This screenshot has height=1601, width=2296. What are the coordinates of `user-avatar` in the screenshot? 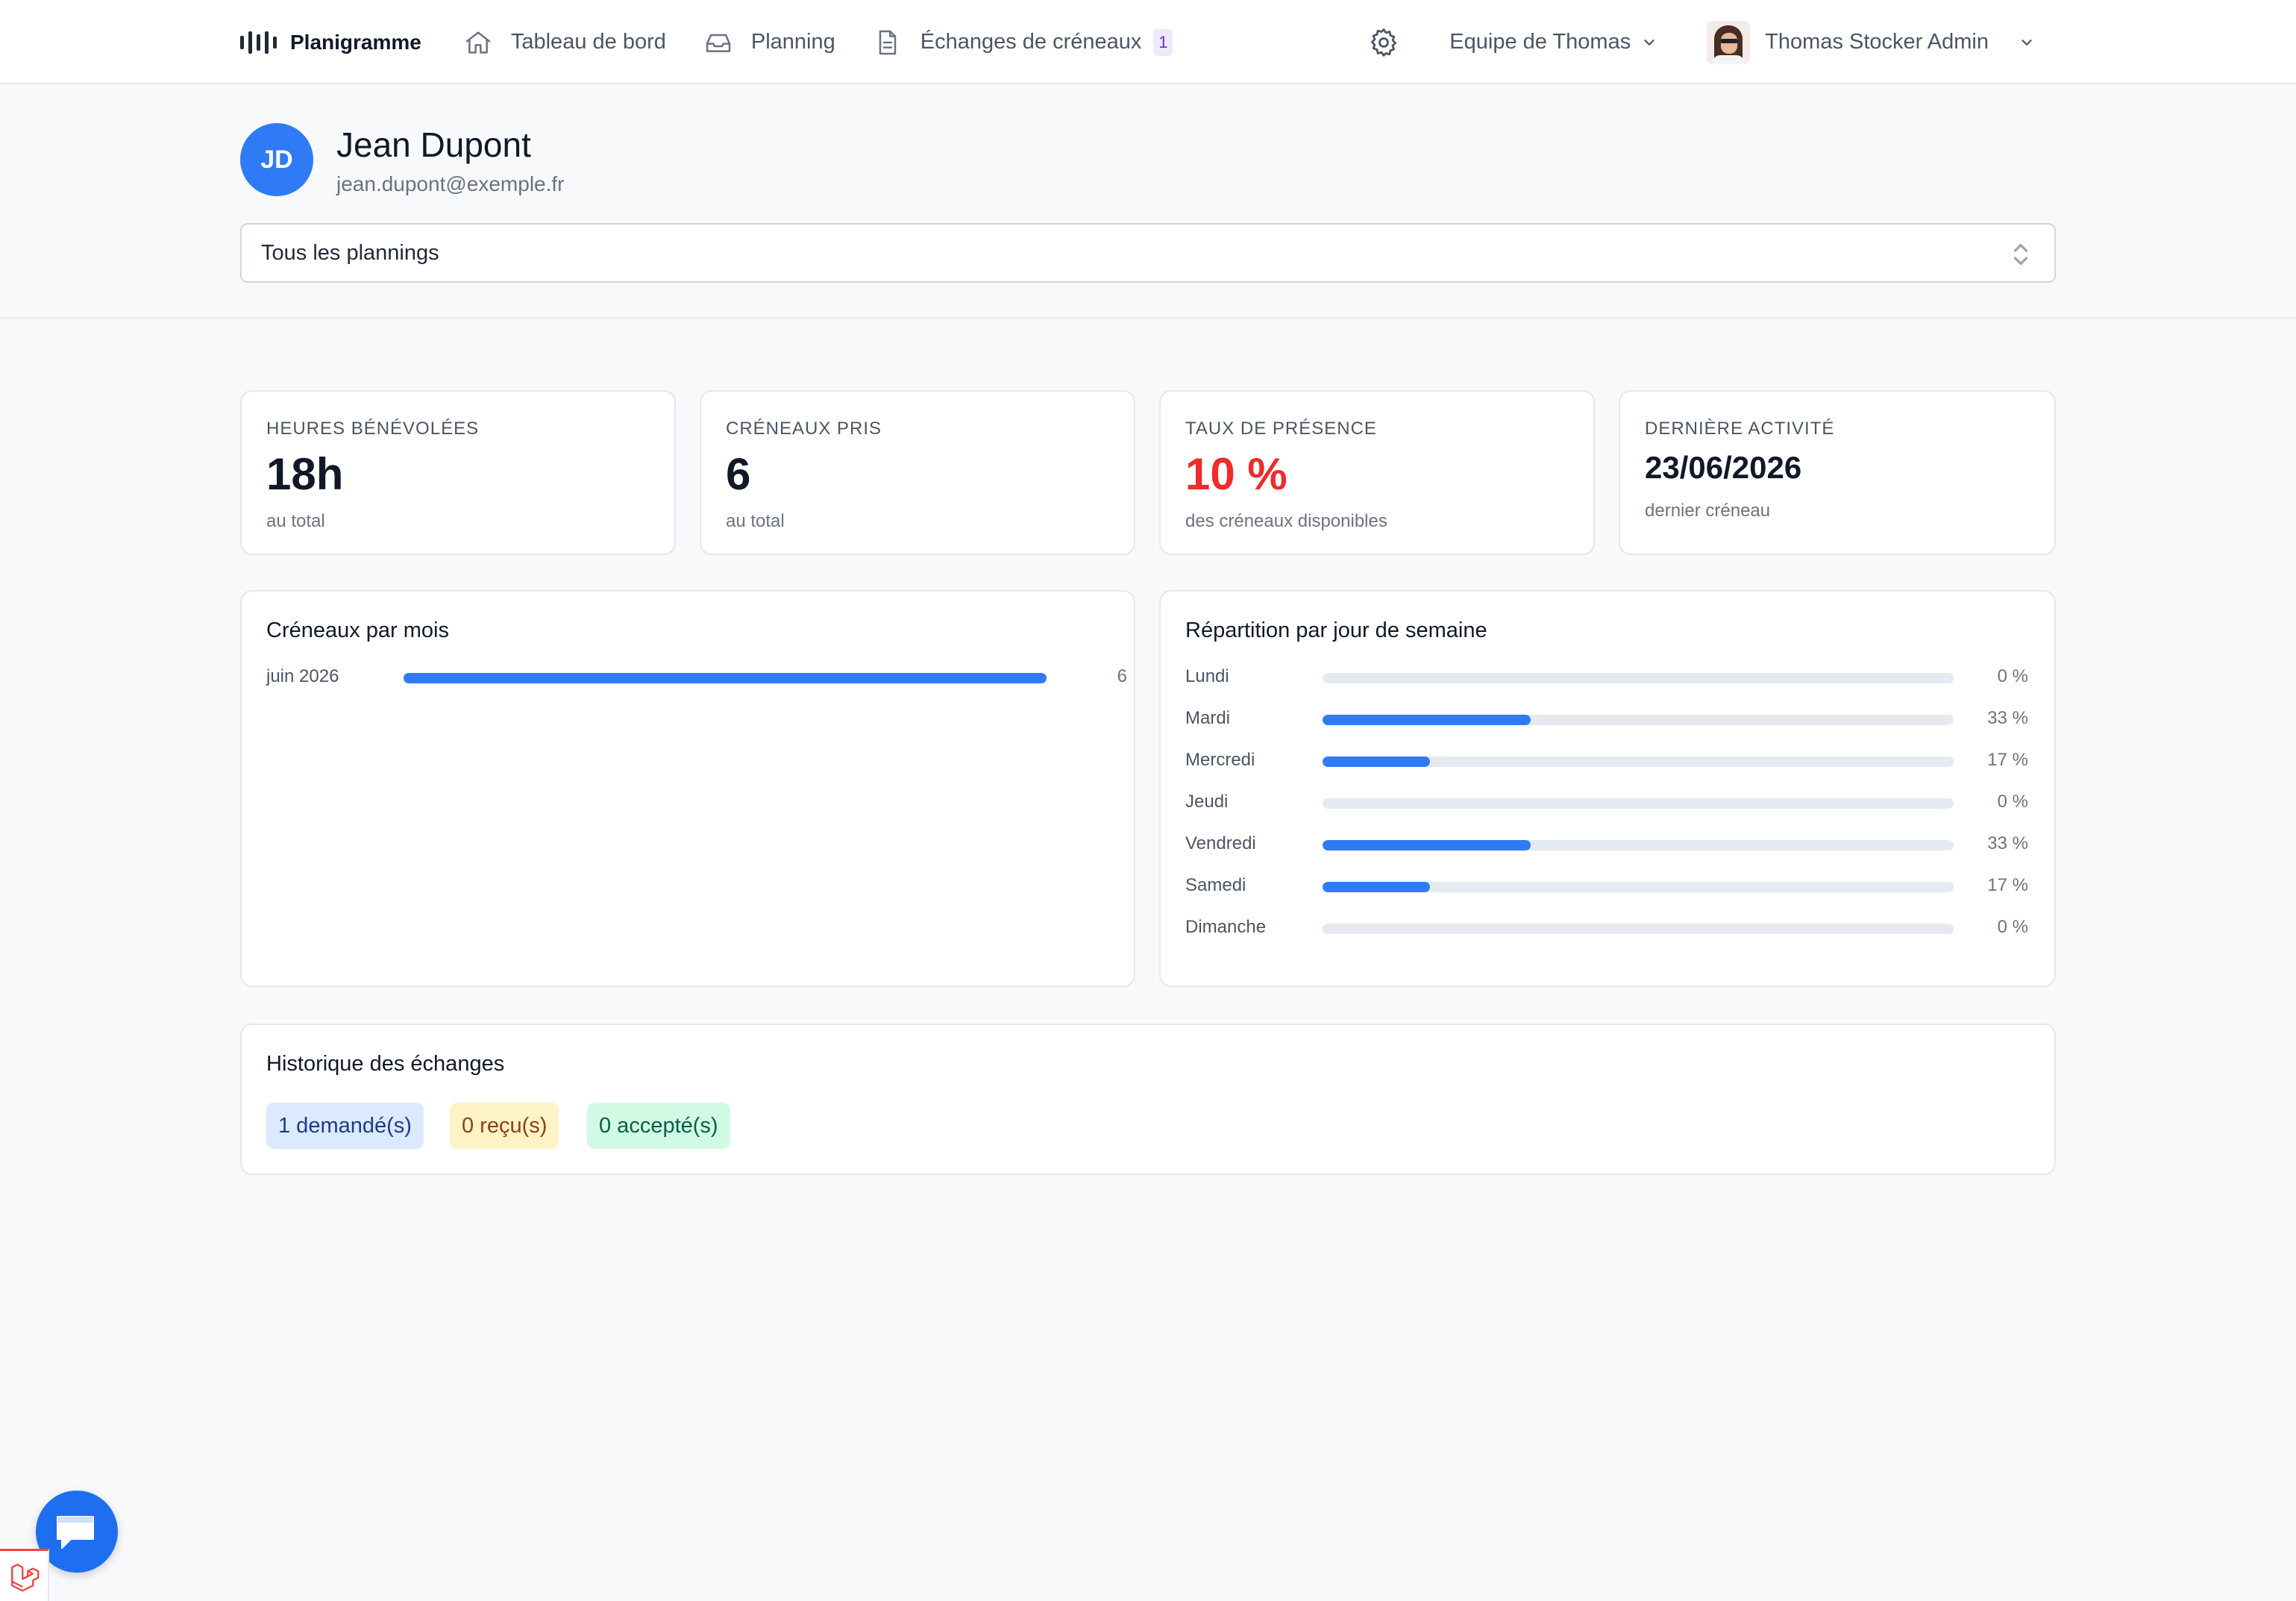 It's located at (1729, 42).